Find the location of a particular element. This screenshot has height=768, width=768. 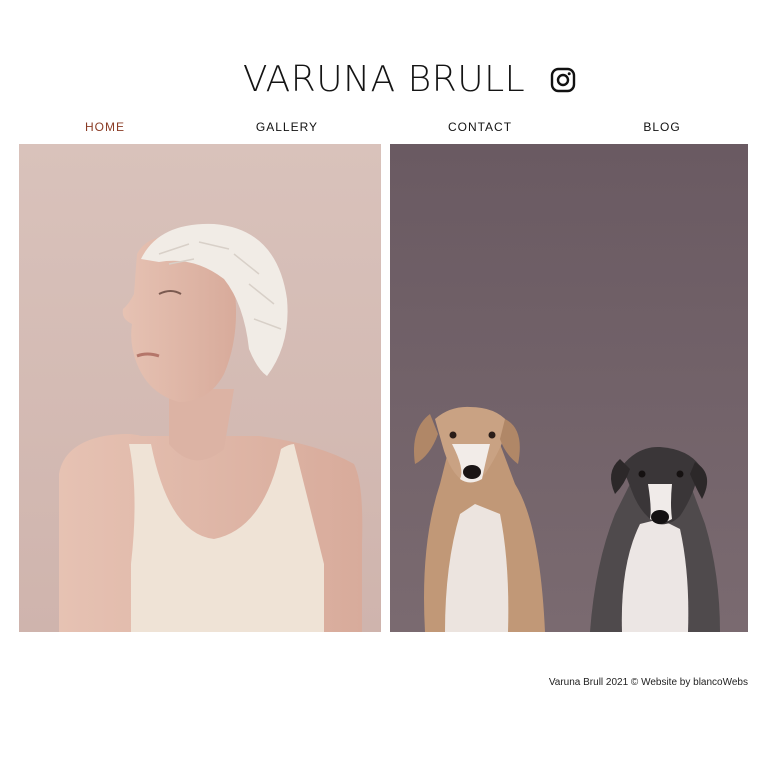

instagram-icon is located at coordinates (563, 80).